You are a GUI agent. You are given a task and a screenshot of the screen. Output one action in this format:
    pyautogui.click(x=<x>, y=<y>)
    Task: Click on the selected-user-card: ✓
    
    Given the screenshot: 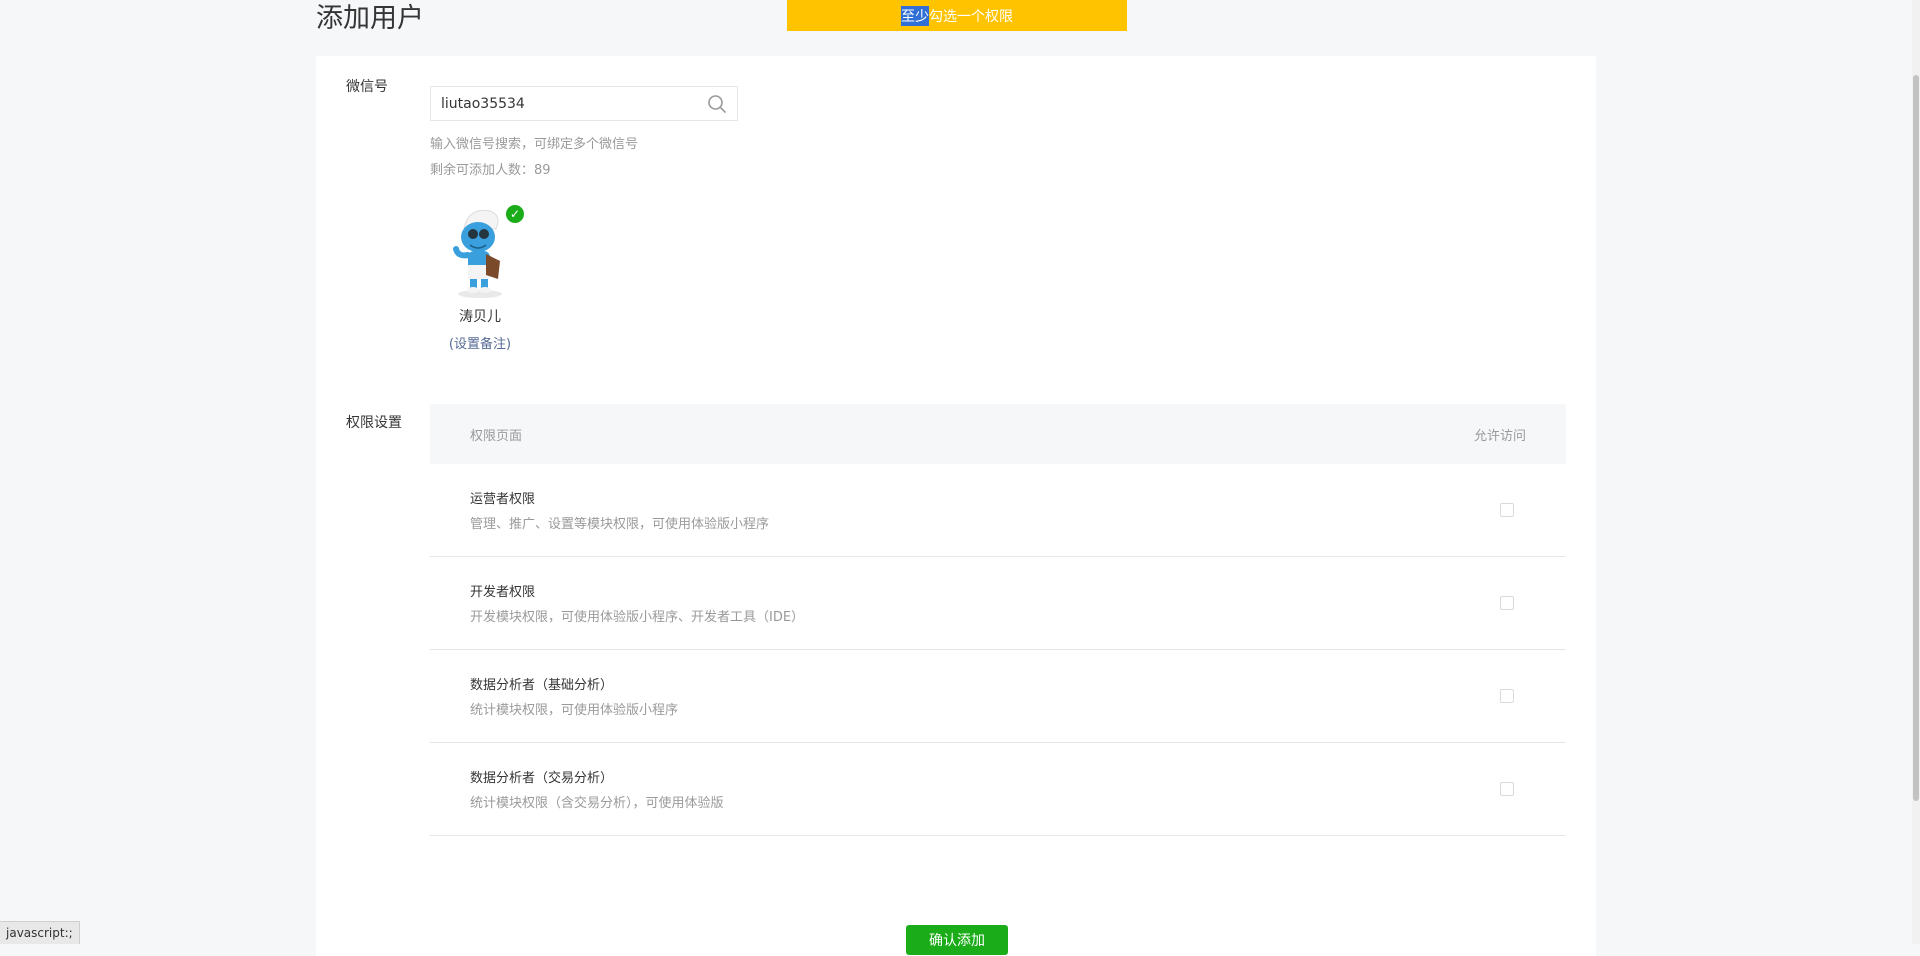 What is the action you would take?
    pyautogui.click(x=480, y=249)
    